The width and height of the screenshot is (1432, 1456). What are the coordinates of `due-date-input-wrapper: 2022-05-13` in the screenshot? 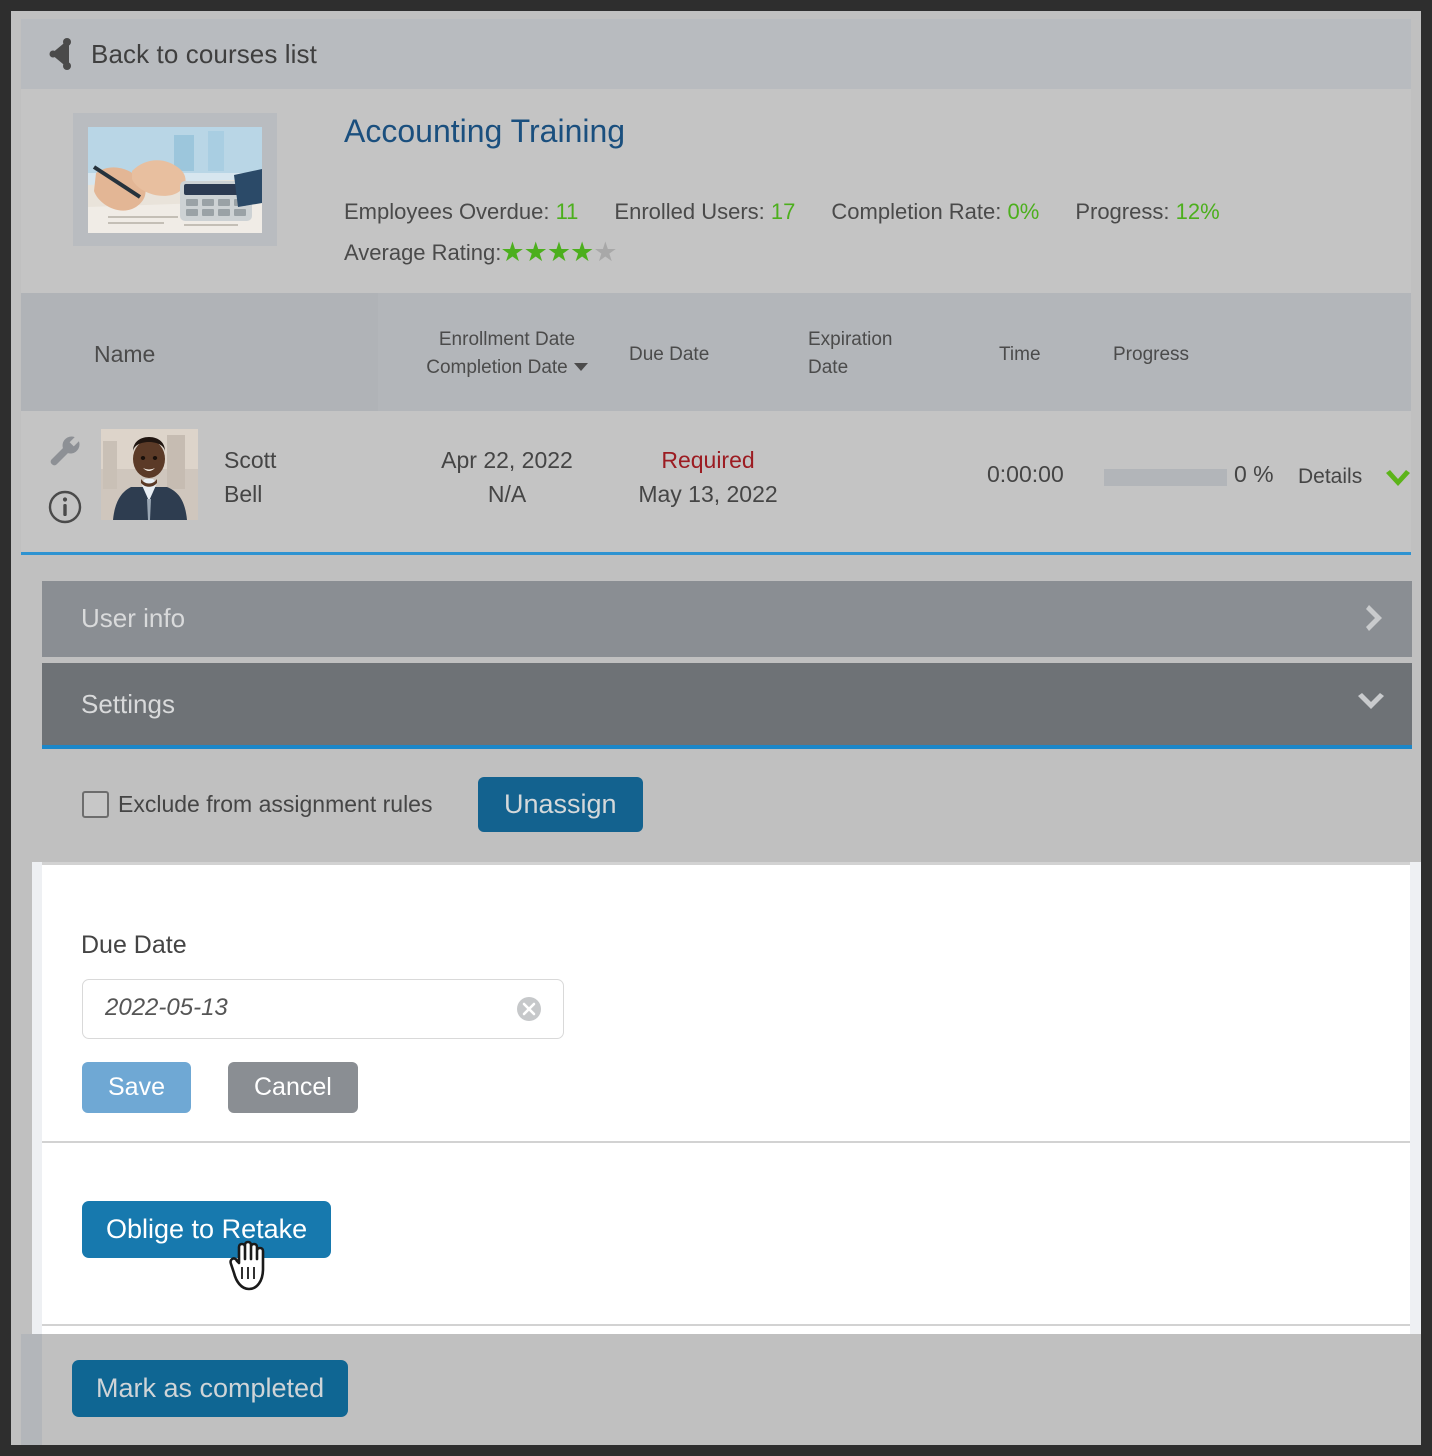 It's located at (323, 1009).